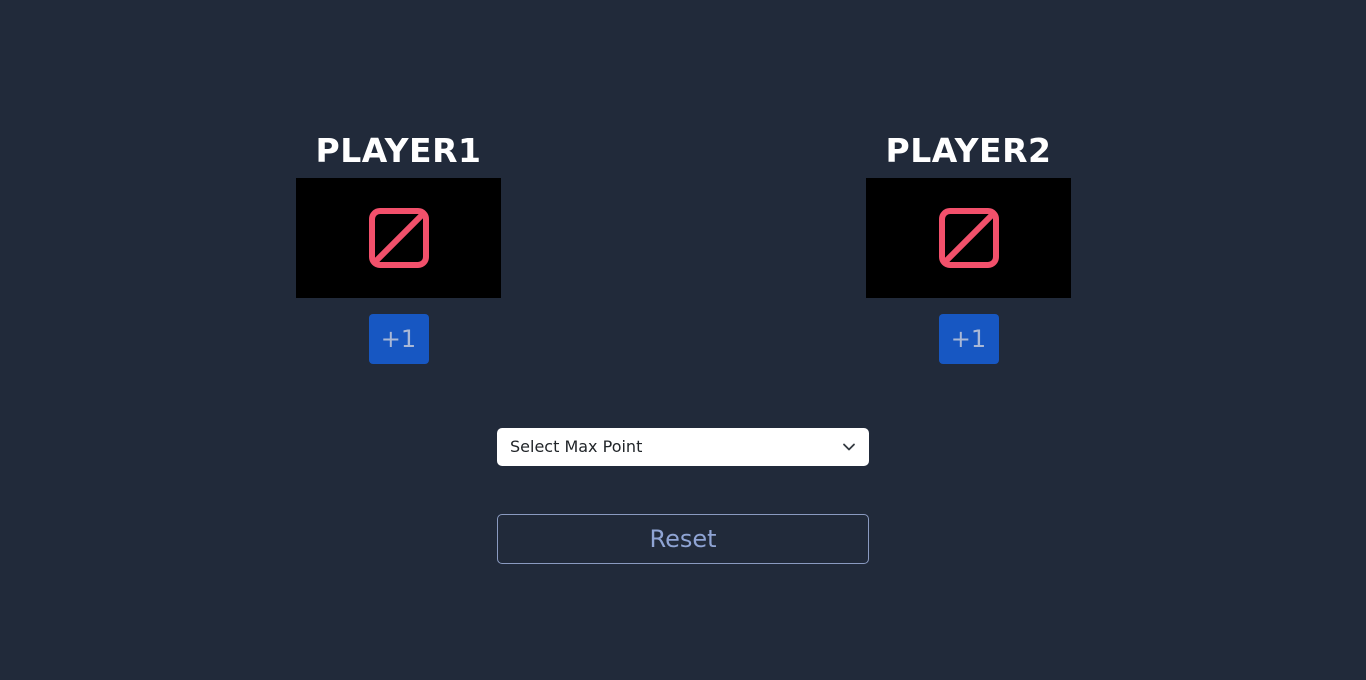 The image size is (1366, 680). Describe the element at coordinates (683, 447) in the screenshot. I see `max-point-select: Select Max Point` at that location.